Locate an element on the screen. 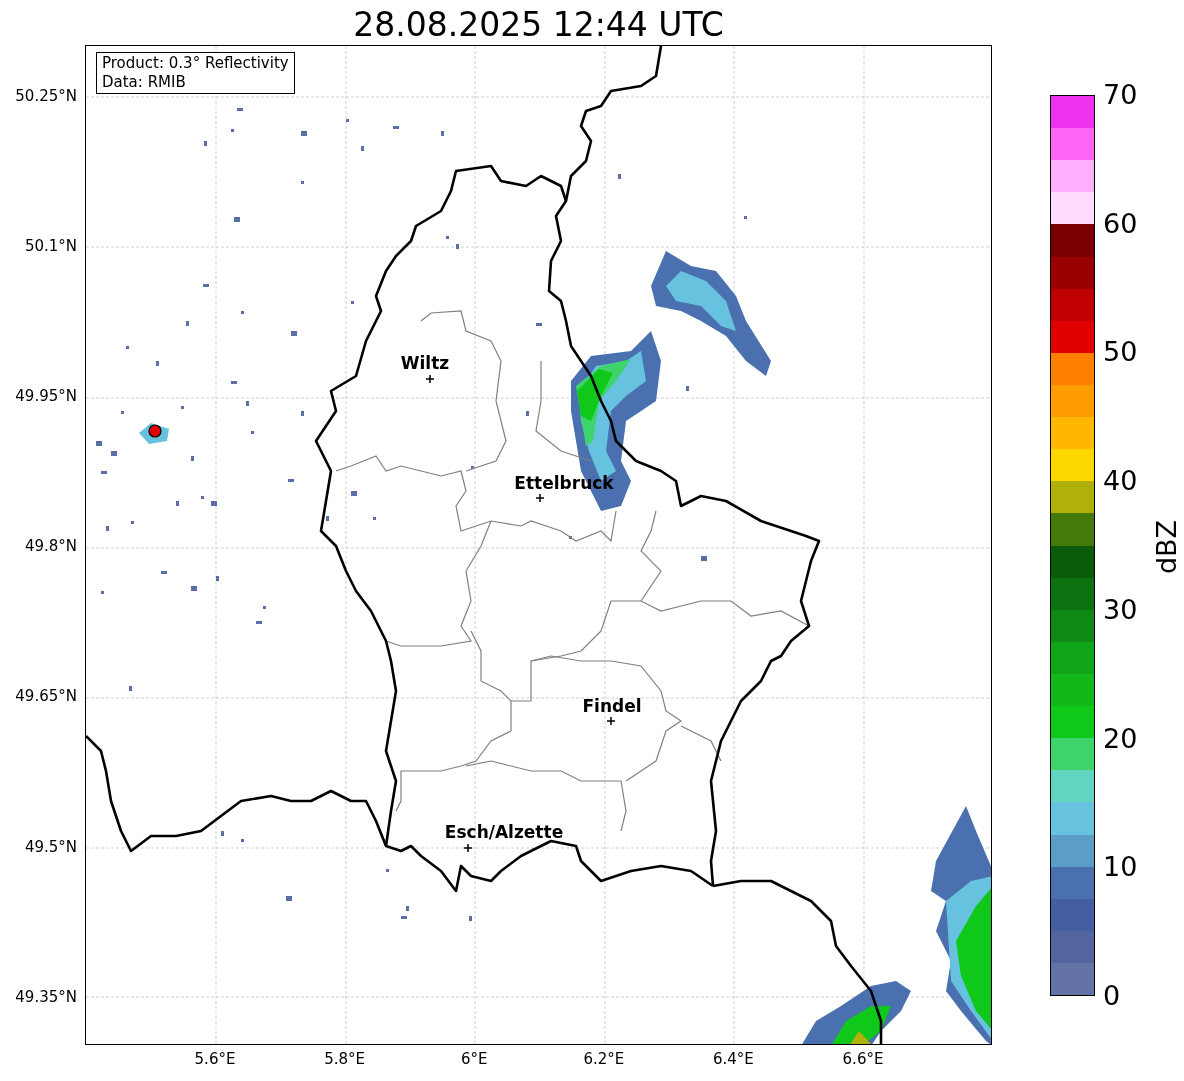 This screenshot has width=1184, height=1081. colorbar-tick-label: 30 is located at coordinates (1120, 609).